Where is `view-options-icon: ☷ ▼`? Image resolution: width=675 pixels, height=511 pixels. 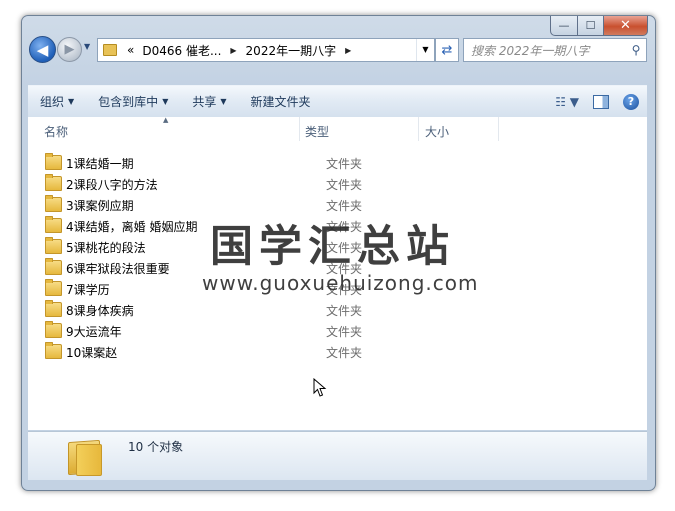
view-options-icon: ☷ ▼ is located at coordinates (567, 102).